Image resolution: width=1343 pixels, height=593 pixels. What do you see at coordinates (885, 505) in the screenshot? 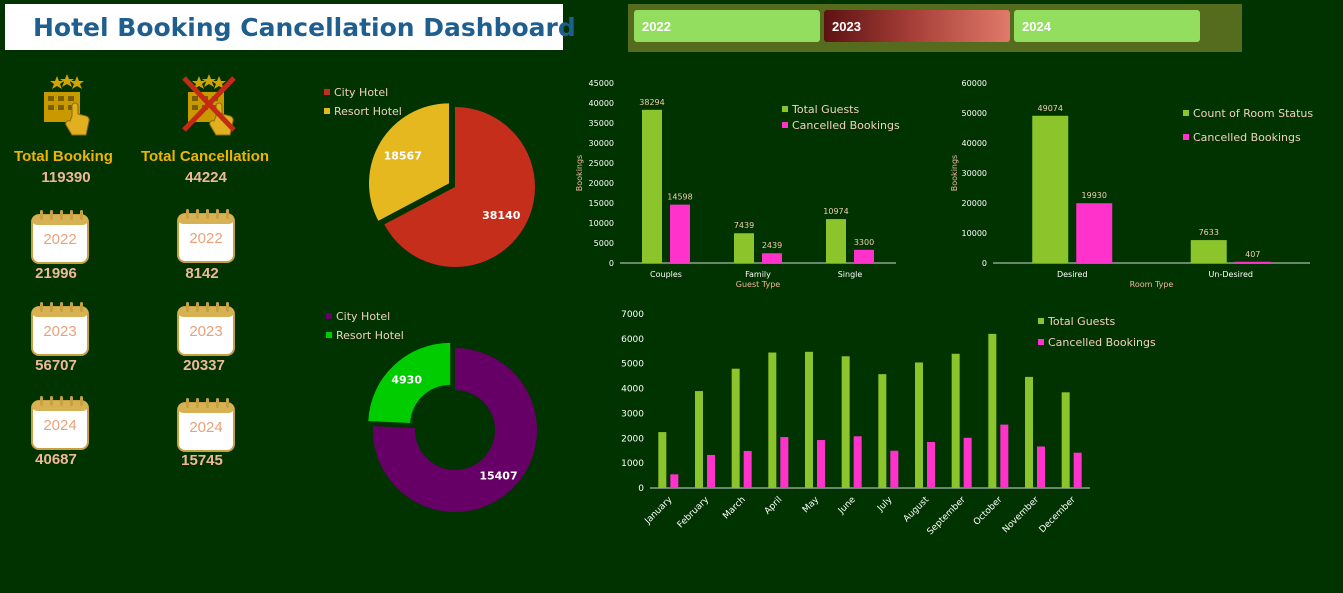
I see `x-tick-label-july: July` at bounding box center [885, 505].